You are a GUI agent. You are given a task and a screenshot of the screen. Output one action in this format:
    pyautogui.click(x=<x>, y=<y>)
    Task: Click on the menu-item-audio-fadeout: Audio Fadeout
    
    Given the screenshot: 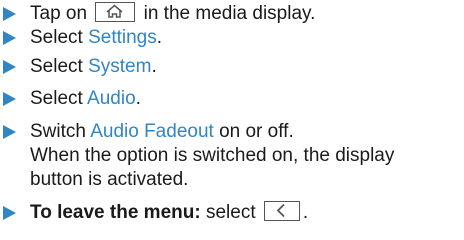 What is the action you would take?
    pyautogui.click(x=152, y=131)
    